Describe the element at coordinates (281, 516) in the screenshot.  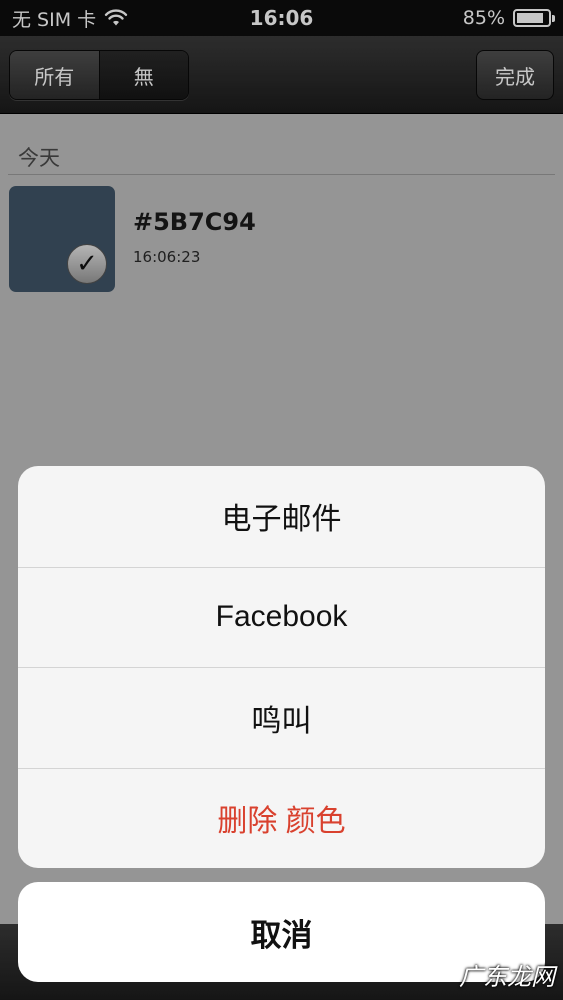
I see `action-email: 电子邮件` at that location.